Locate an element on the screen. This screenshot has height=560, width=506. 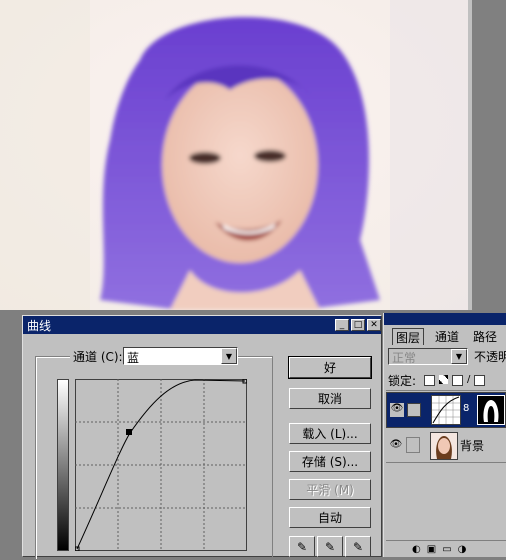
lock-label: 锁定: is located at coordinates (402, 381).